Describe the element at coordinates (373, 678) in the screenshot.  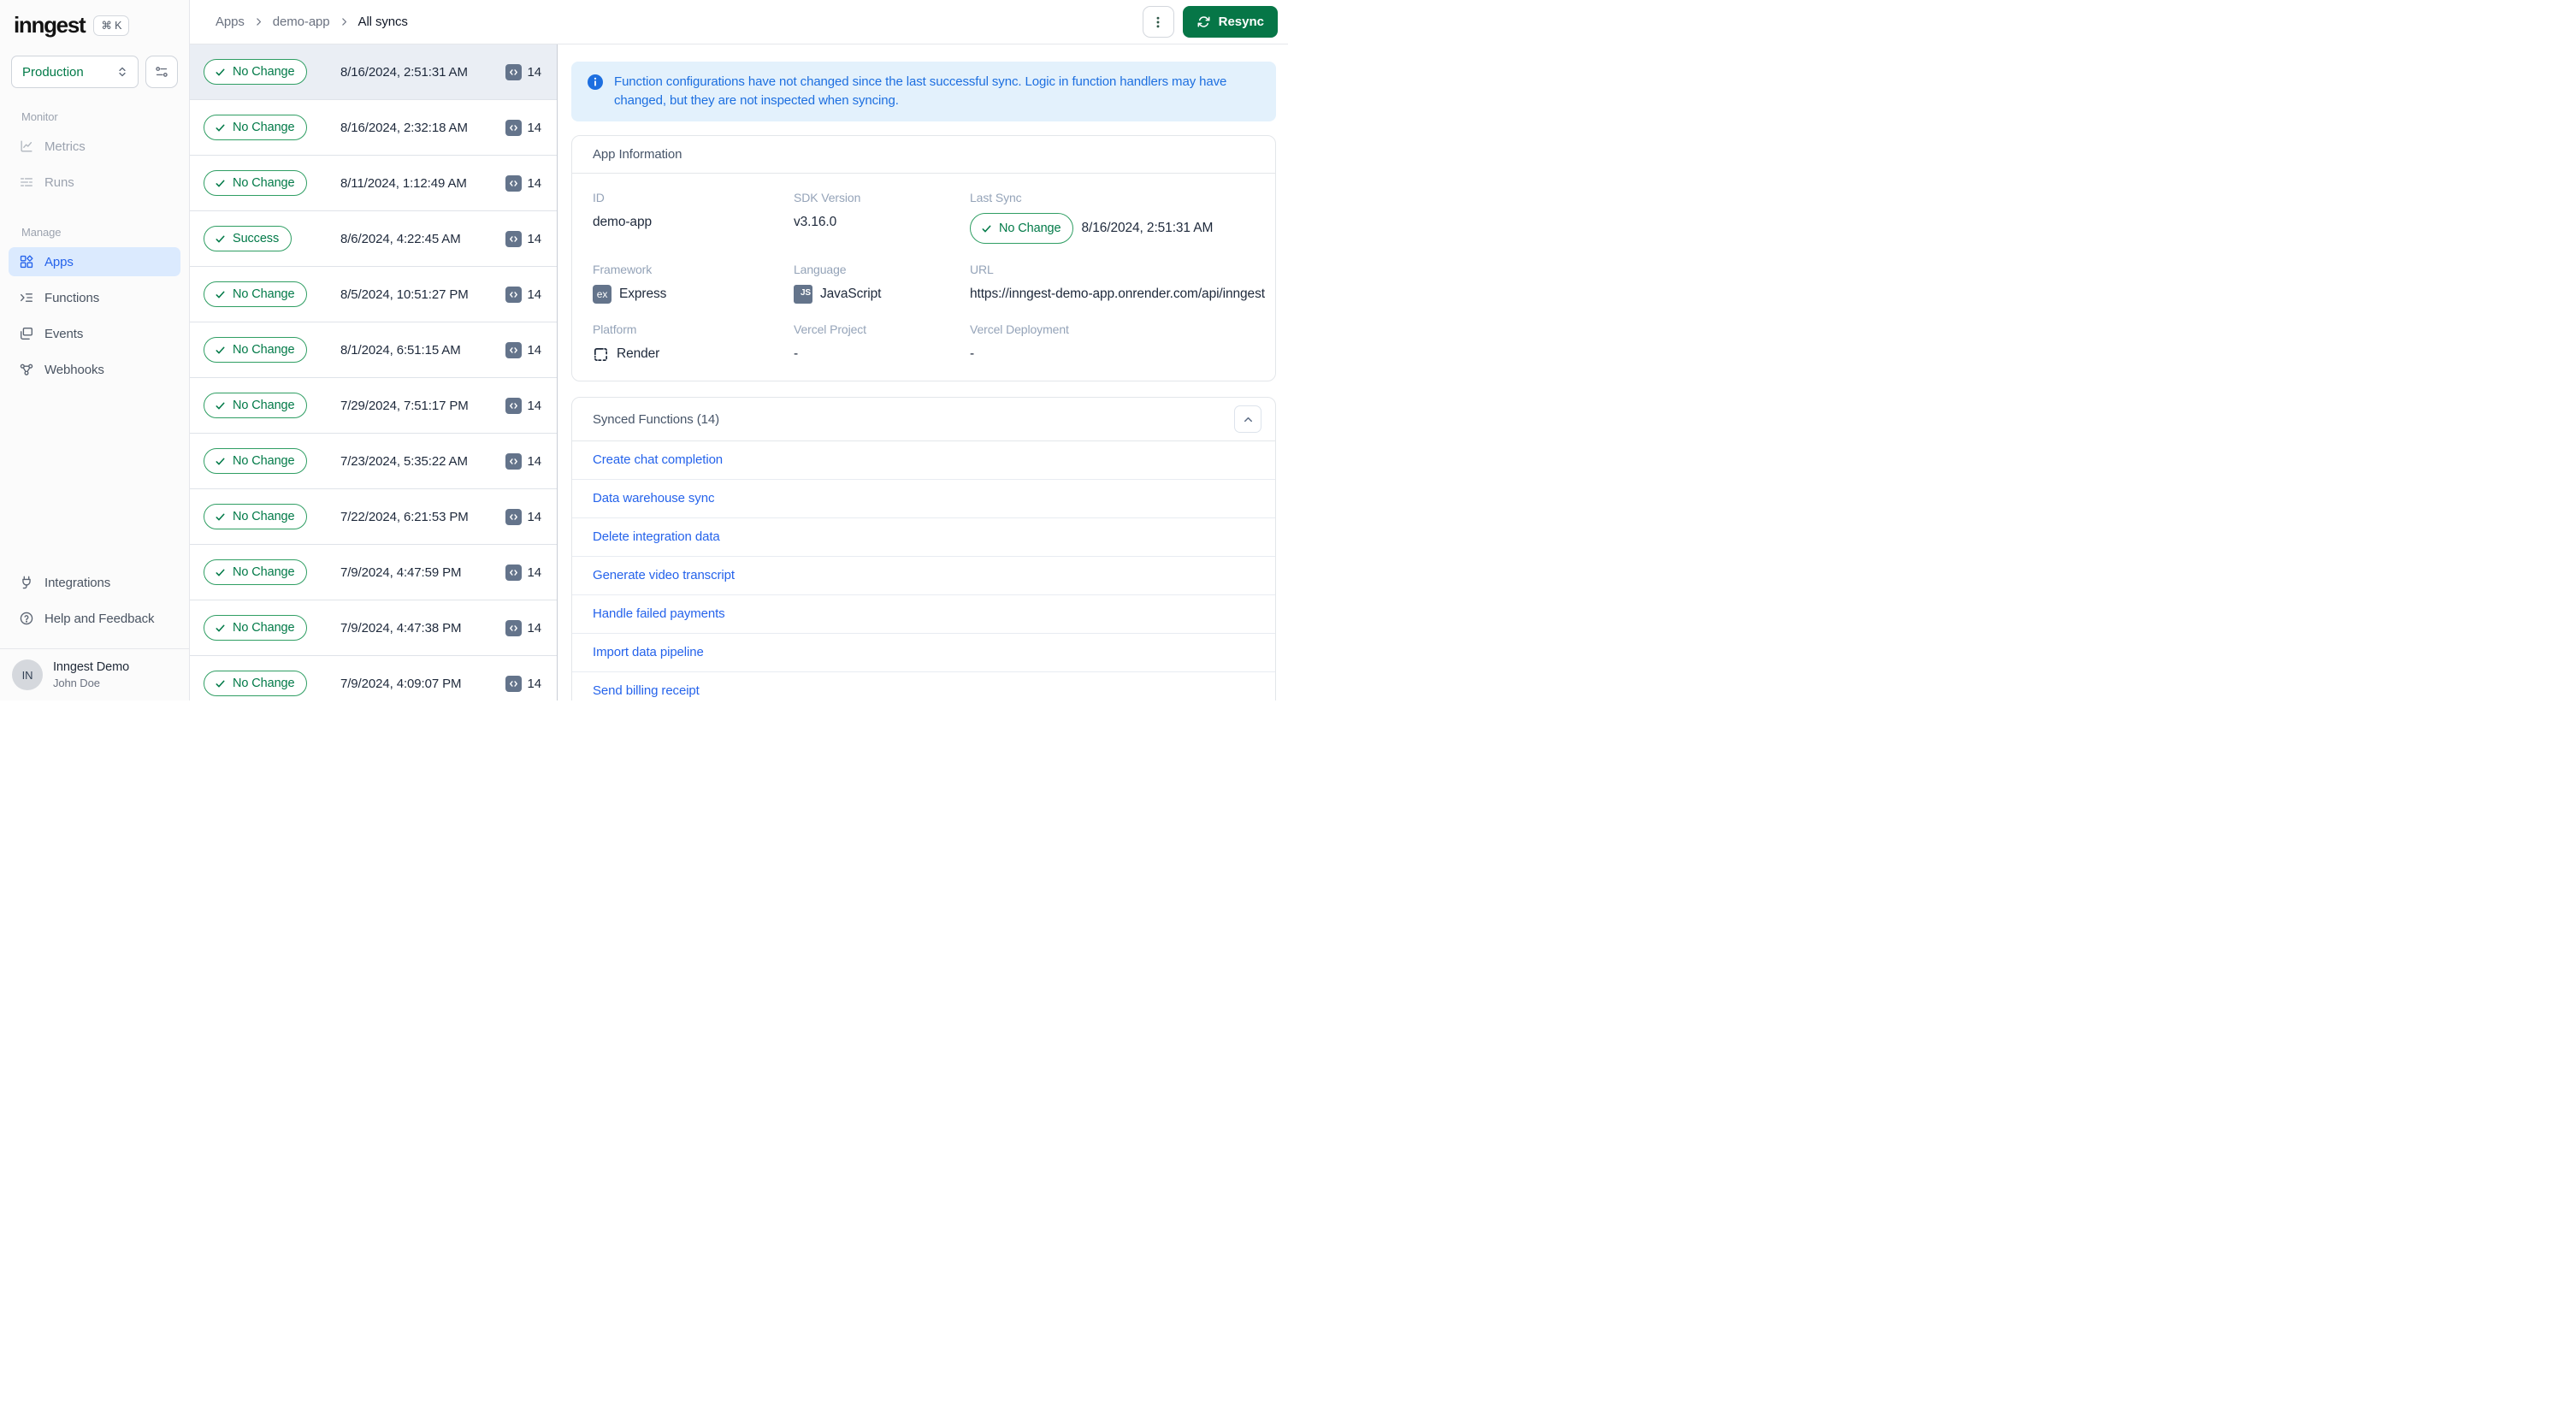
I see `sync-list-item: No Change 7/9/2024, 4:09:07 PM 14` at that location.